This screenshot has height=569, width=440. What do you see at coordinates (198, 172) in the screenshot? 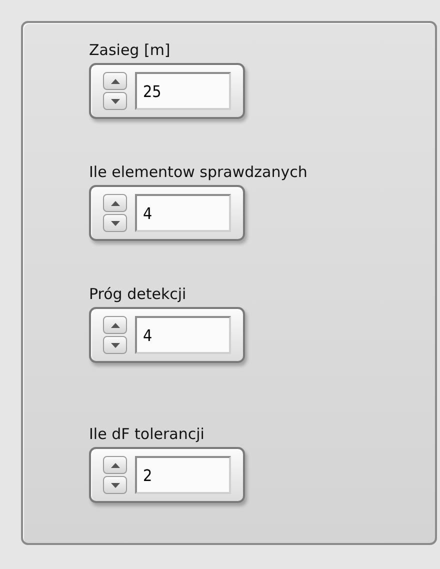
I see `field-label: Ile elementow sprawdzanych` at bounding box center [198, 172].